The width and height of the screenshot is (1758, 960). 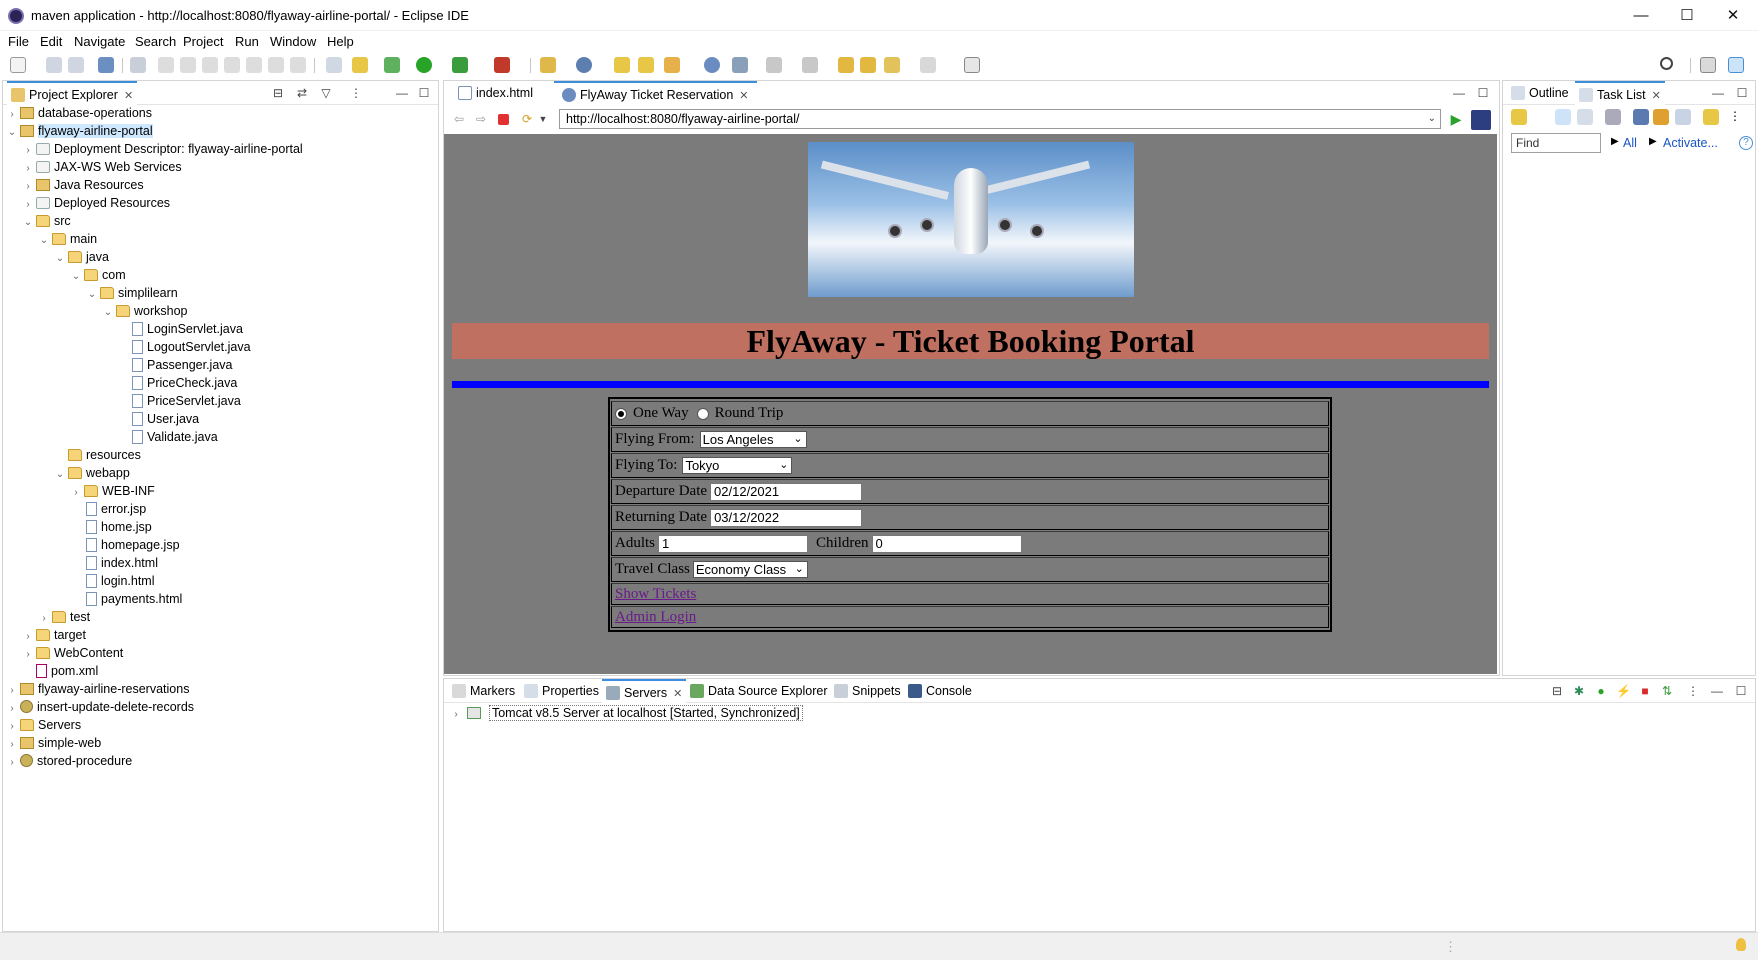 I want to click on run-icon, so click(x=424, y=65).